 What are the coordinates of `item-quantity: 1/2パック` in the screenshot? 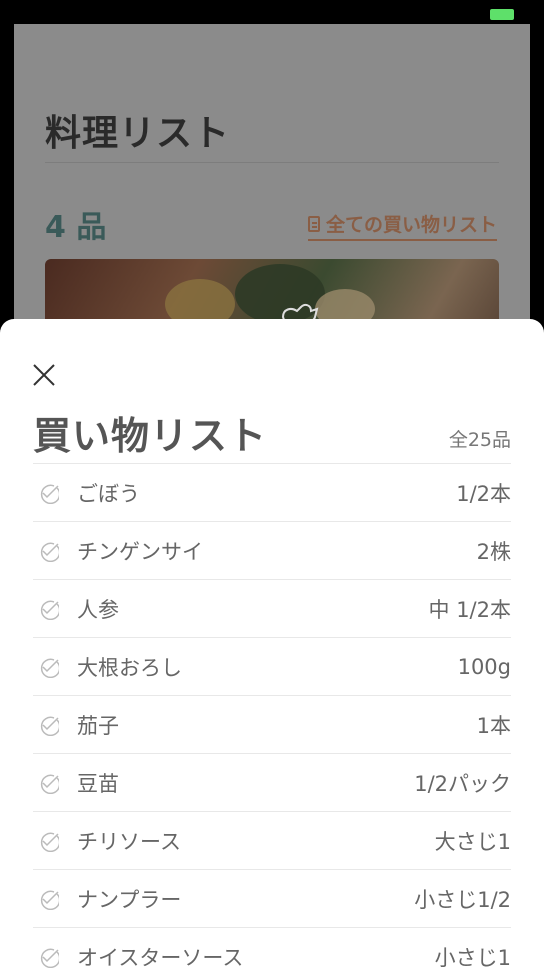 It's located at (462, 783).